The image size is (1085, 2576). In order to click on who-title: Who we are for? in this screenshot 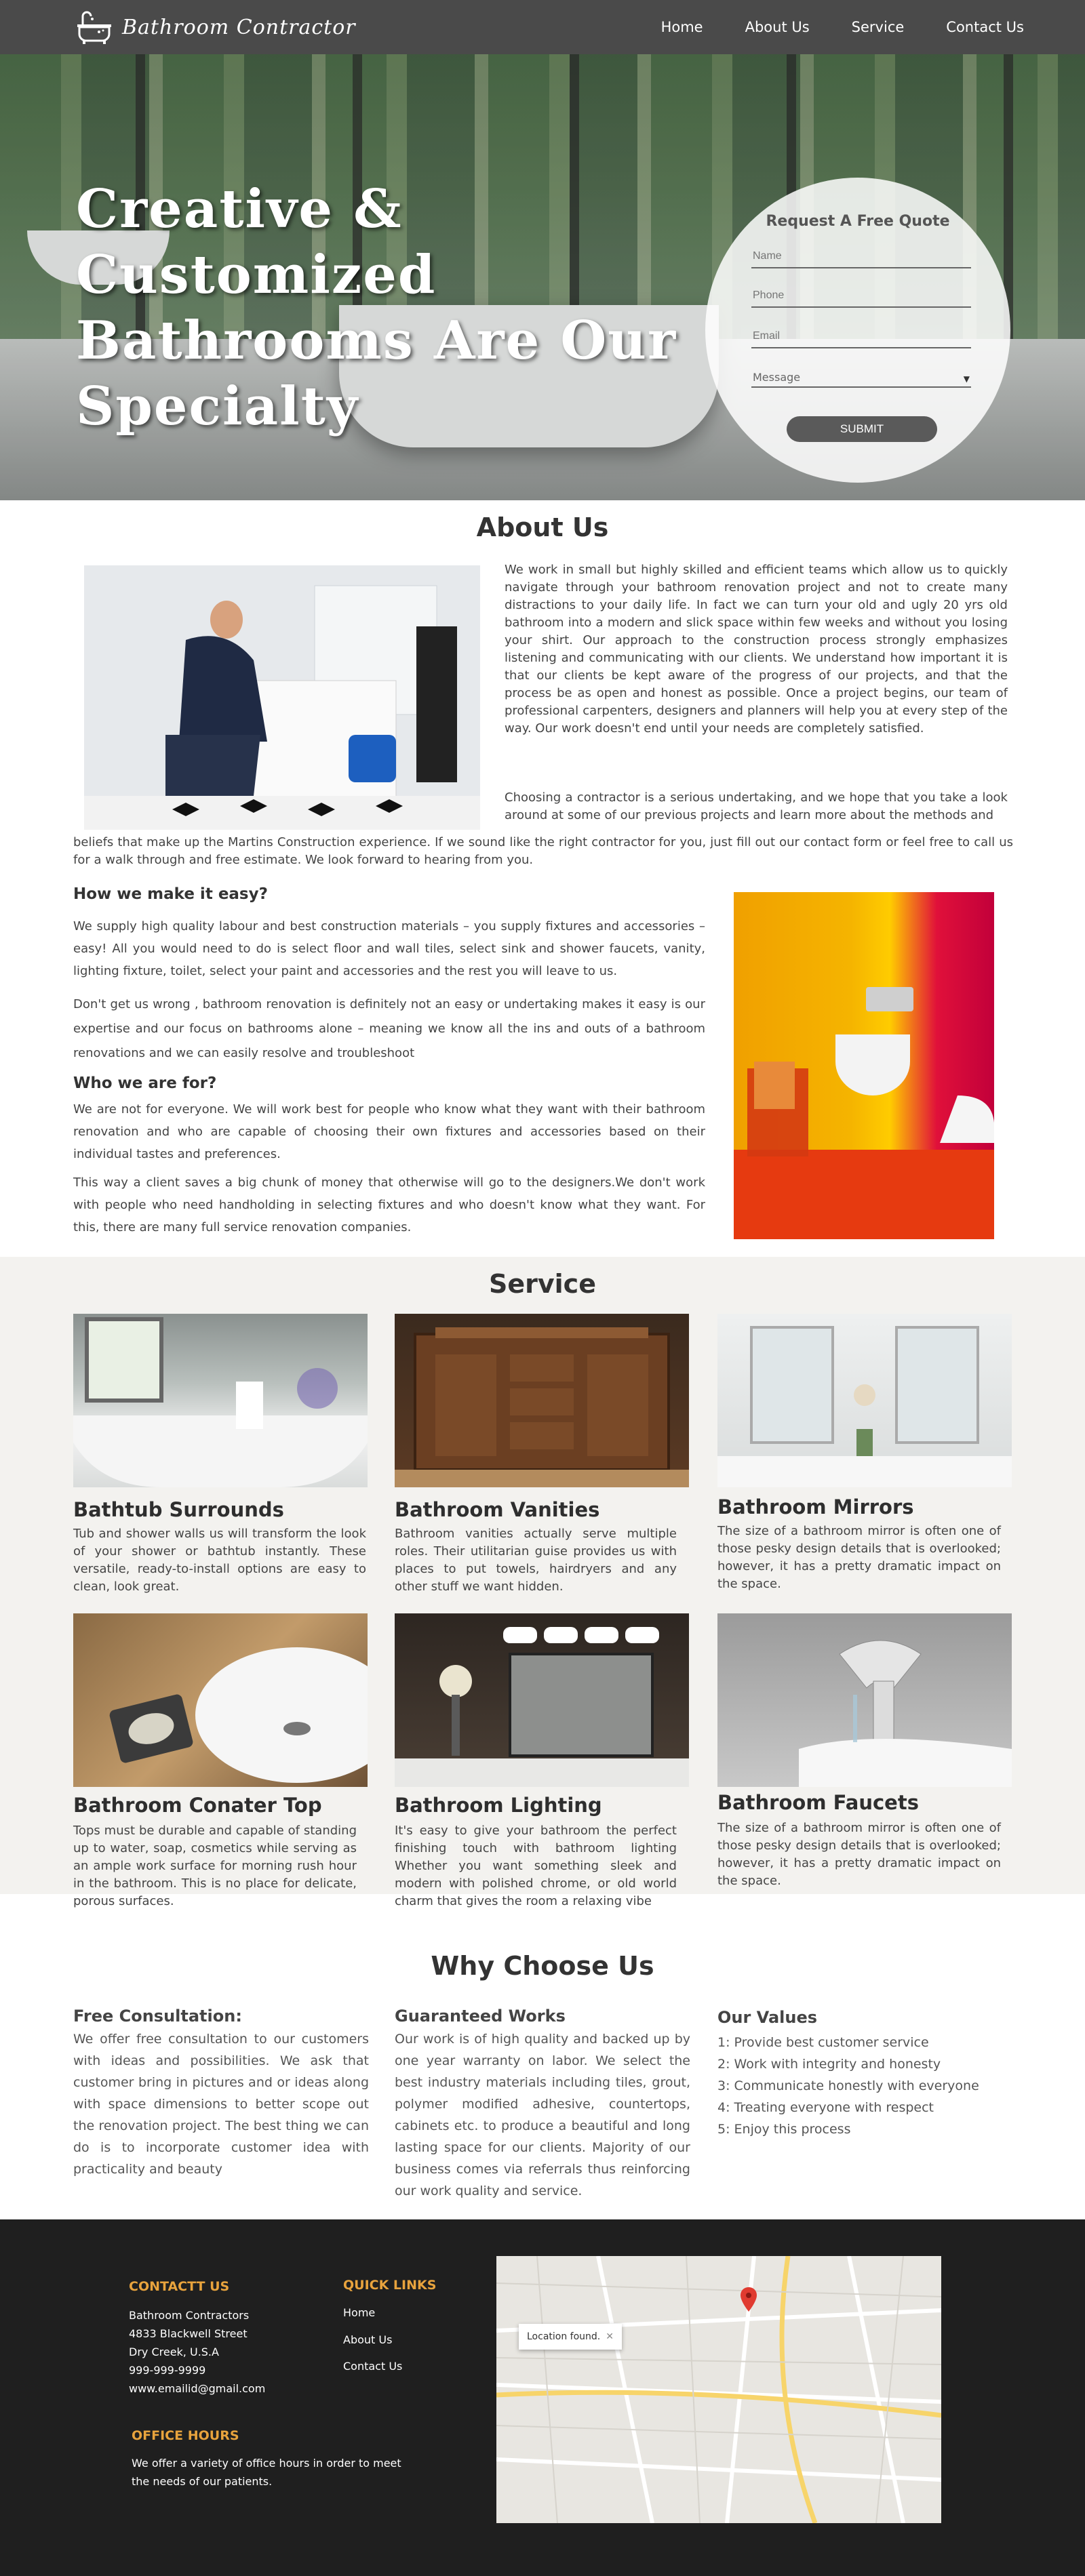, I will do `click(145, 1083)`.